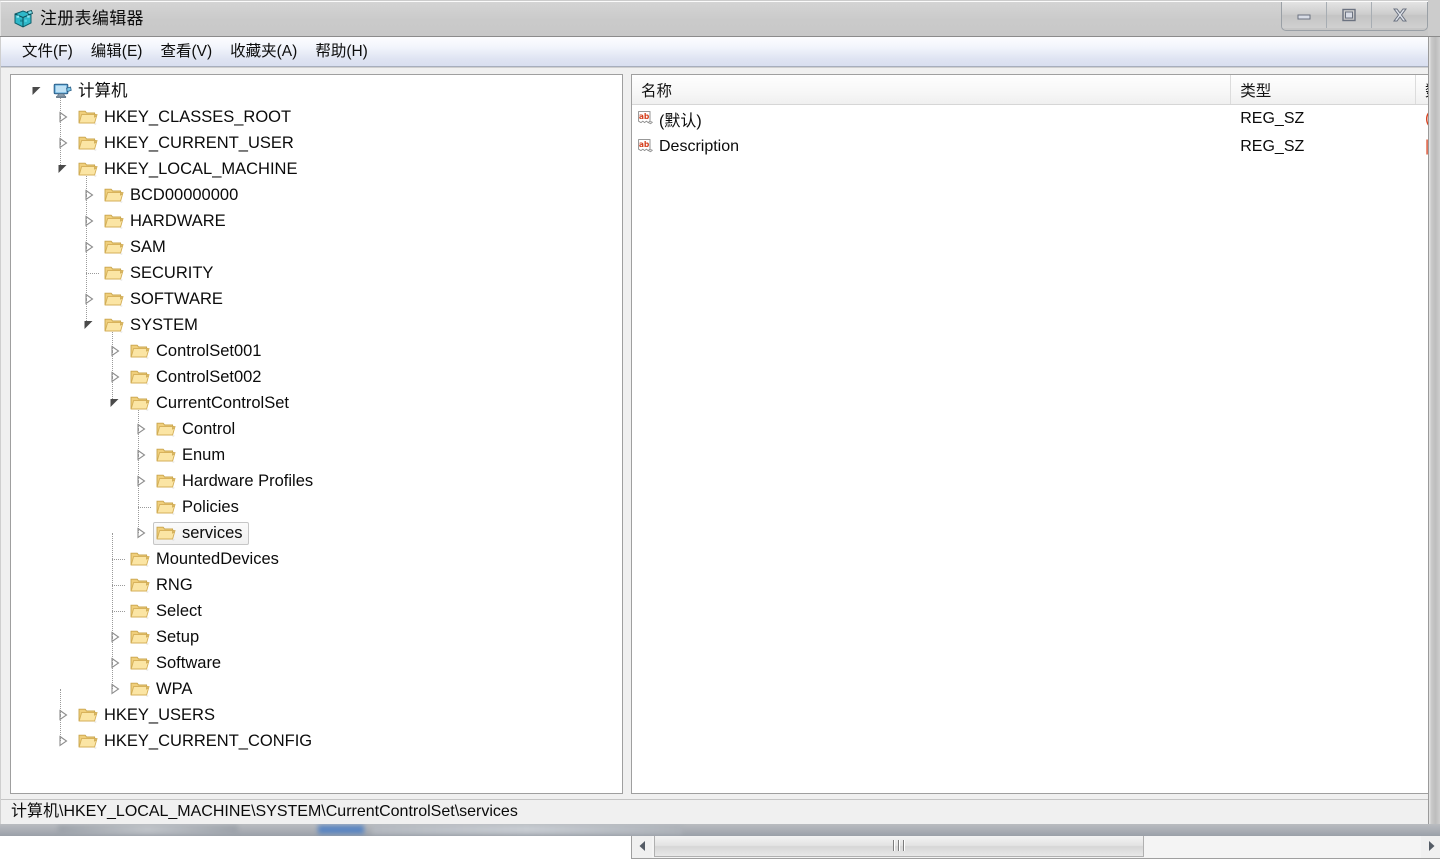  I want to click on tree-node: HKEY_LOCAL_MACHINE, so click(316, 169).